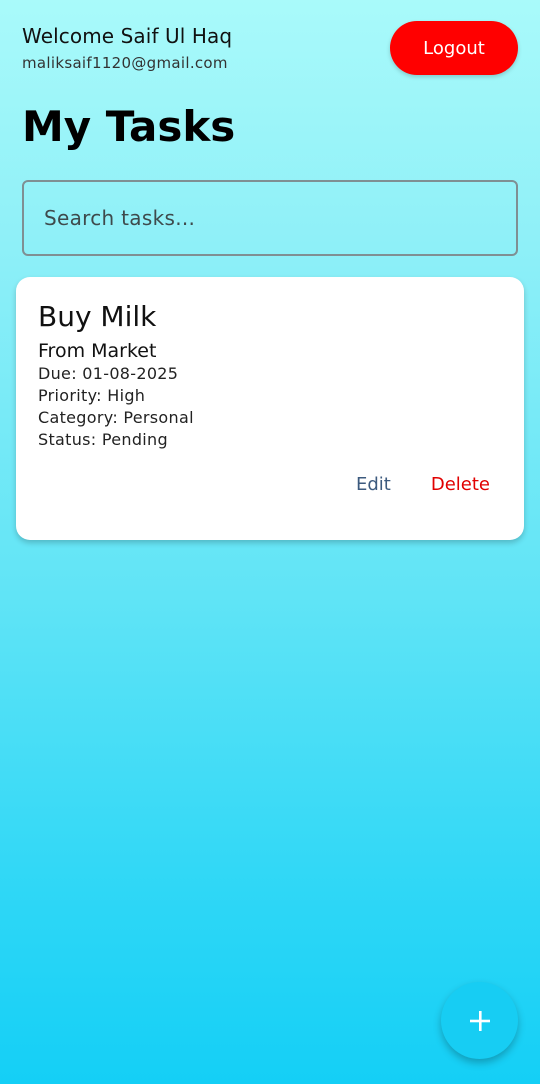 The height and width of the screenshot is (1084, 540). I want to click on search-input, so click(270, 218).